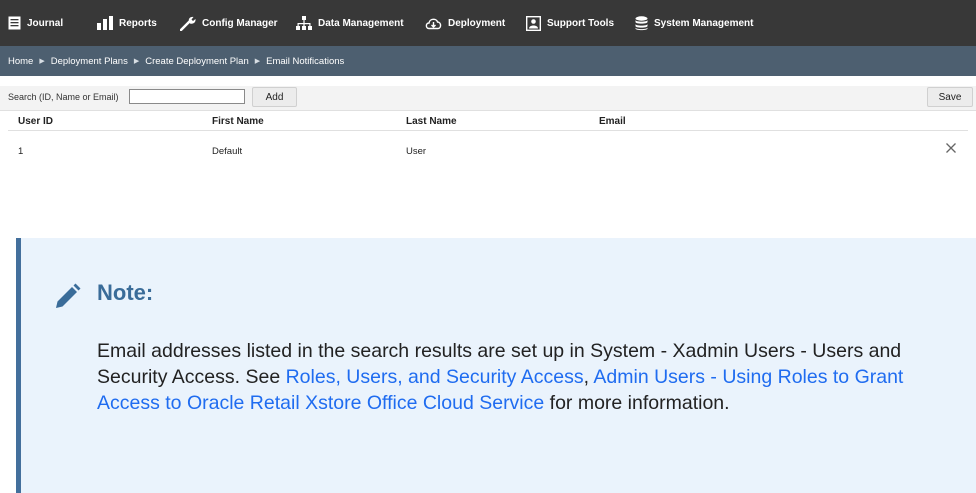 The image size is (976, 493). I want to click on save-button: Save, so click(950, 97).